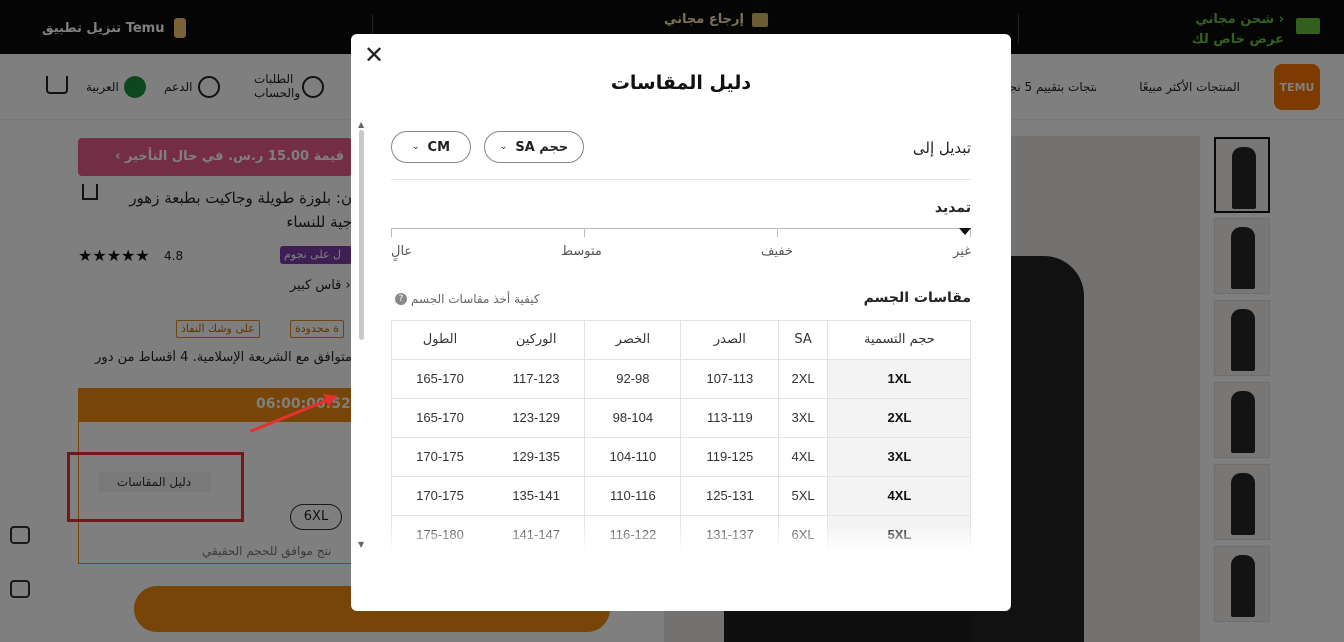 Image resolution: width=1344 pixels, height=642 pixels. Describe the element at coordinates (917, 298) in the screenshot. I see `body-measurements-title: مقاسات الجسم` at that location.